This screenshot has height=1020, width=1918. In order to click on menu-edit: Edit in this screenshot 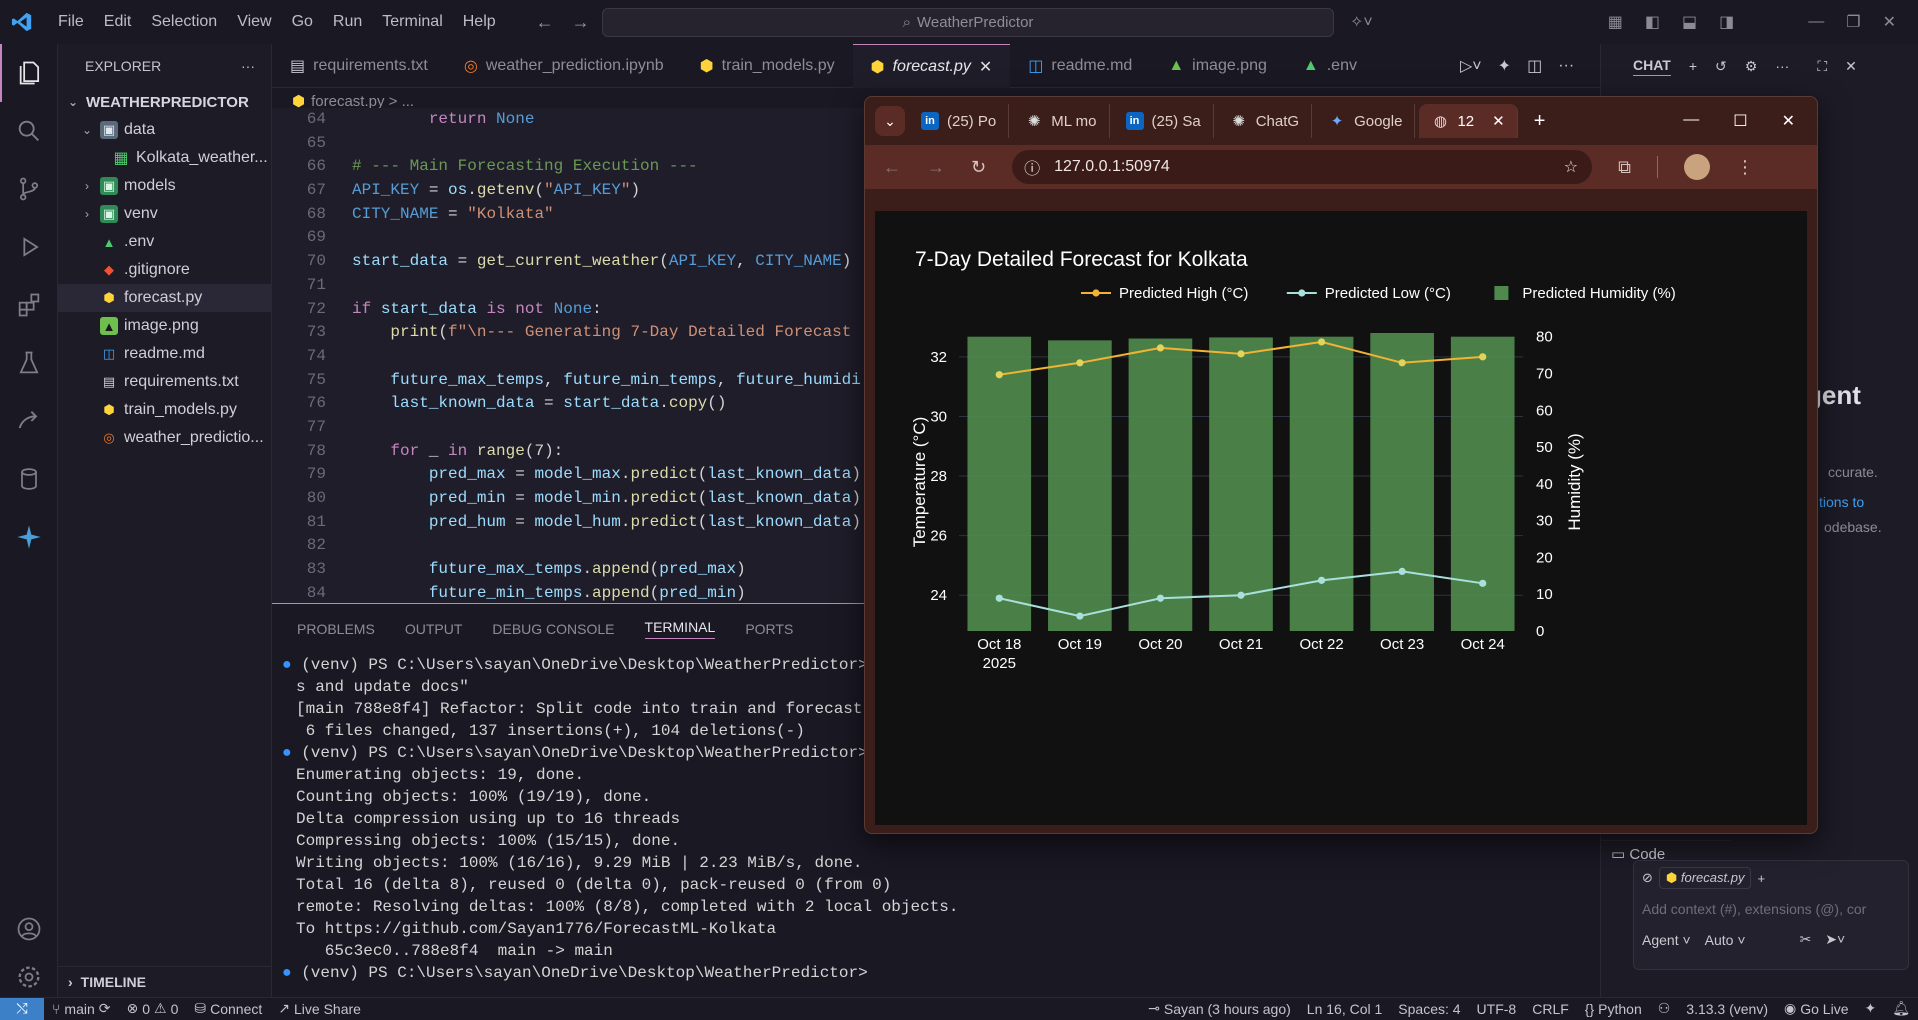, I will do `click(118, 22)`.